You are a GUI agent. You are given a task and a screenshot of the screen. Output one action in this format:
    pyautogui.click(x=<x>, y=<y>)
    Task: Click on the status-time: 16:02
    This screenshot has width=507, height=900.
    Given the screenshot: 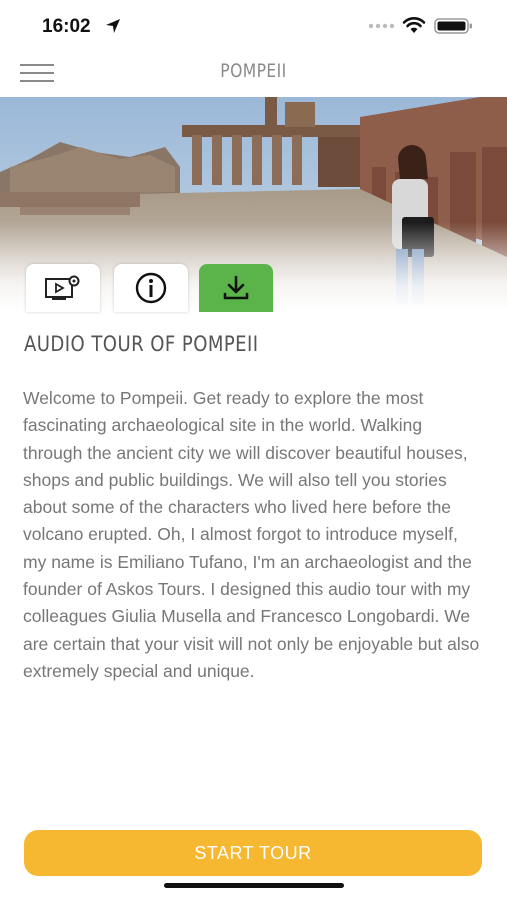 What is the action you would take?
    pyautogui.click(x=66, y=26)
    